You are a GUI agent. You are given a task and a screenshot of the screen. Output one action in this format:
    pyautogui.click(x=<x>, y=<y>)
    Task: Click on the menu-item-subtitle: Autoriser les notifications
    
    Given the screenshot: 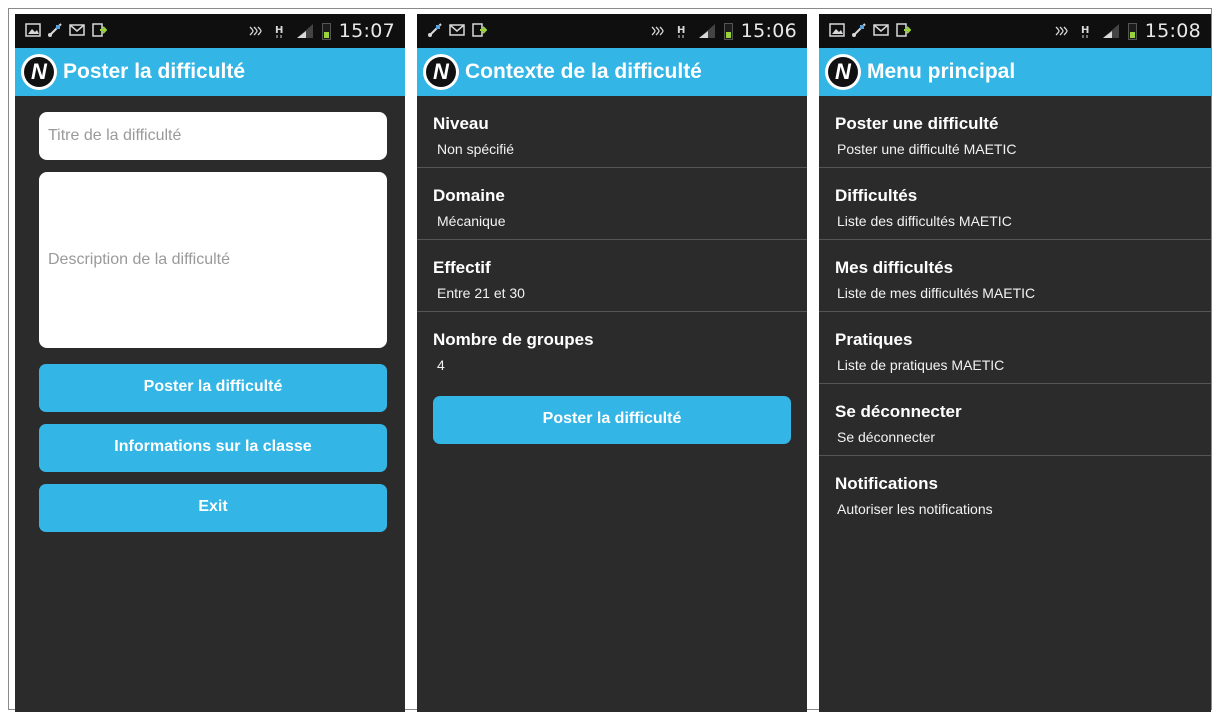 What is the action you would take?
    pyautogui.click(x=915, y=509)
    